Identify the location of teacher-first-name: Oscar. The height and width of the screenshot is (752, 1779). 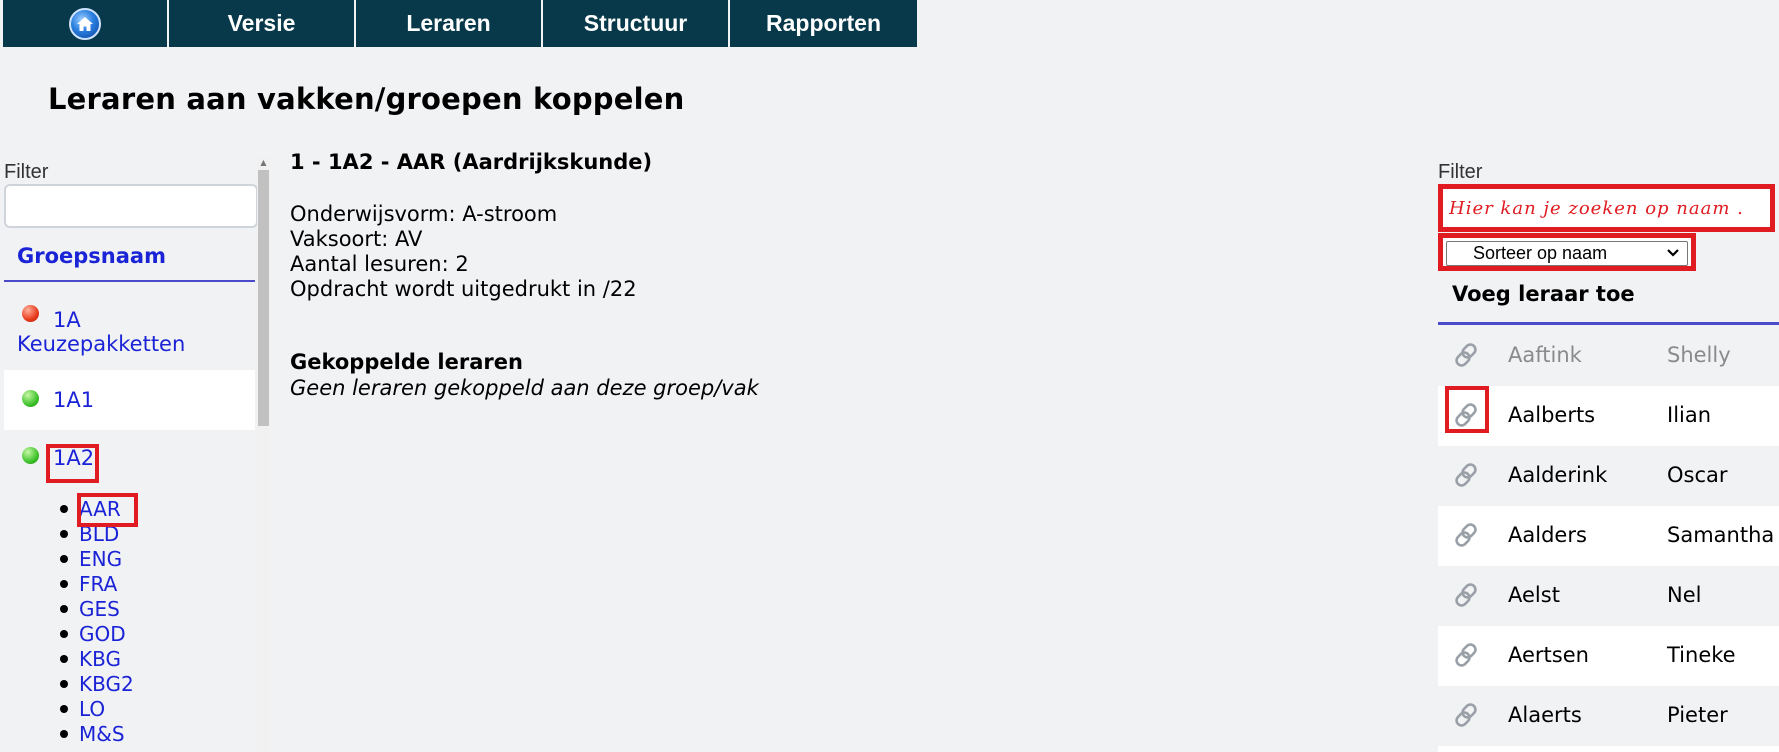
(1697, 475).